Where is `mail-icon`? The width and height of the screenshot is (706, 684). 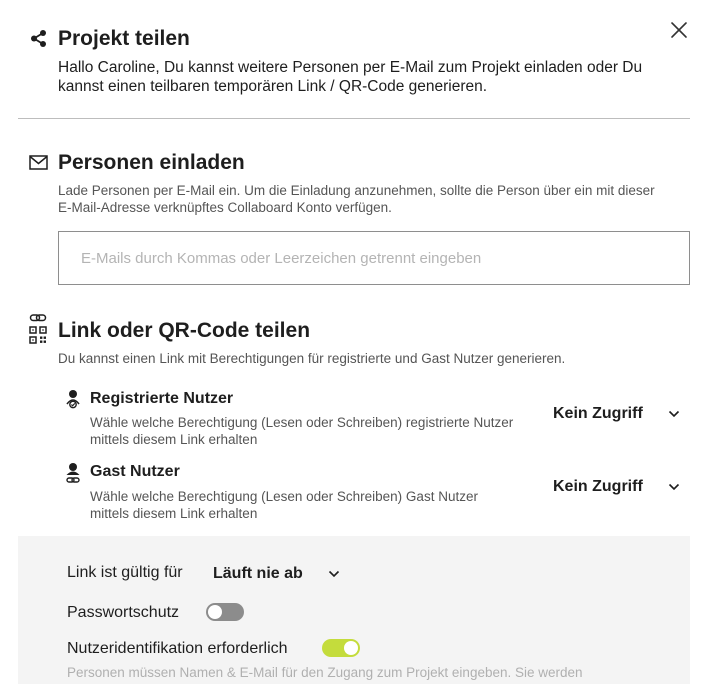 mail-icon is located at coordinates (38, 162).